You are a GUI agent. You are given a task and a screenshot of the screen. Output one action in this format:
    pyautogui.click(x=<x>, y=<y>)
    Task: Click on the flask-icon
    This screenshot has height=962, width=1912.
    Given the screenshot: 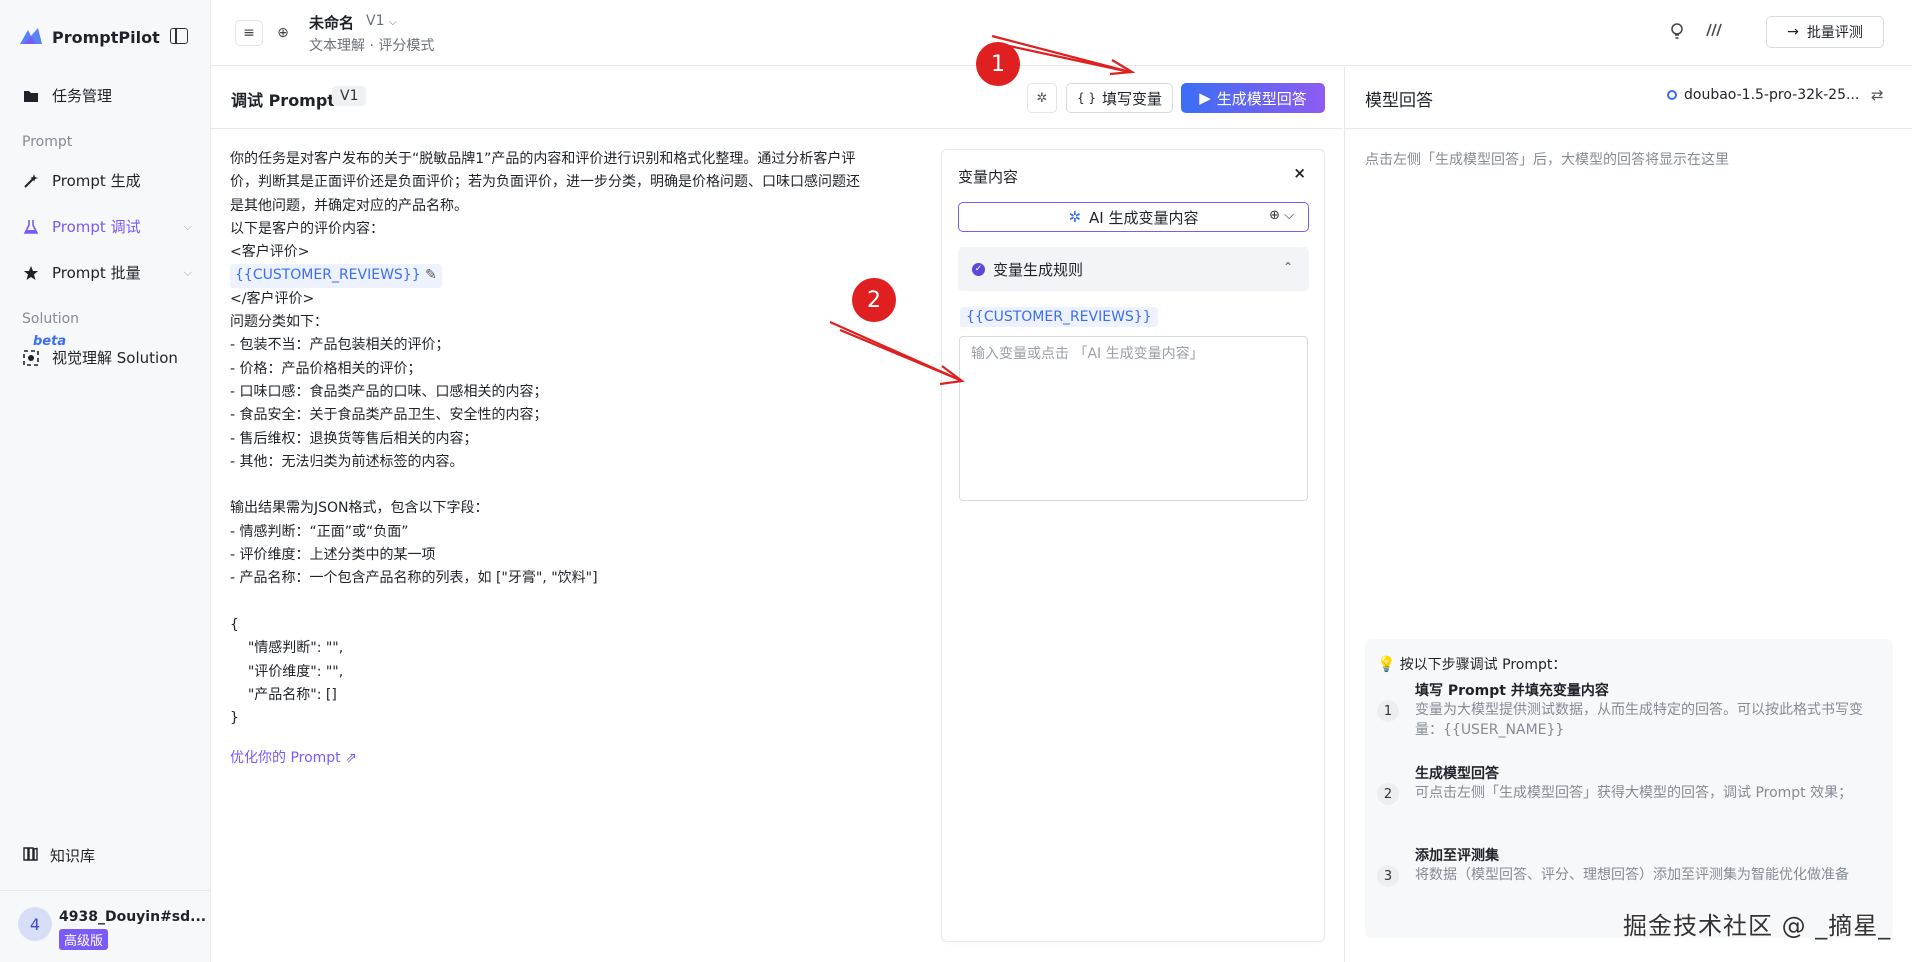 What is the action you would take?
    pyautogui.click(x=31, y=227)
    